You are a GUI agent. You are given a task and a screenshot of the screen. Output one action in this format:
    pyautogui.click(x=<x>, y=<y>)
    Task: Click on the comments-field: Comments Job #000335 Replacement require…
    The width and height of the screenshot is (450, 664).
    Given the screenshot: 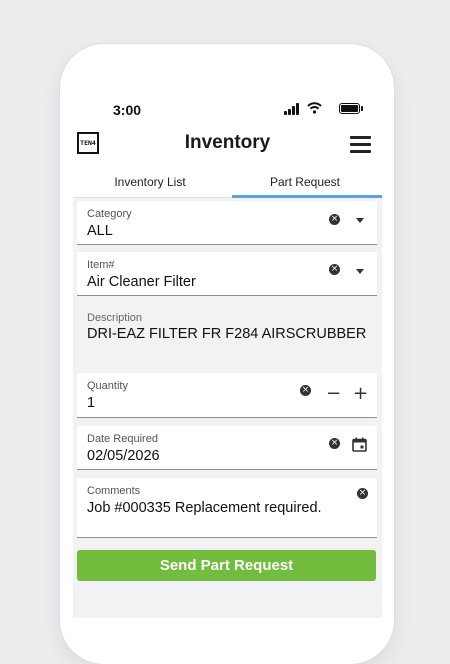 What is the action you would take?
    pyautogui.click(x=227, y=508)
    